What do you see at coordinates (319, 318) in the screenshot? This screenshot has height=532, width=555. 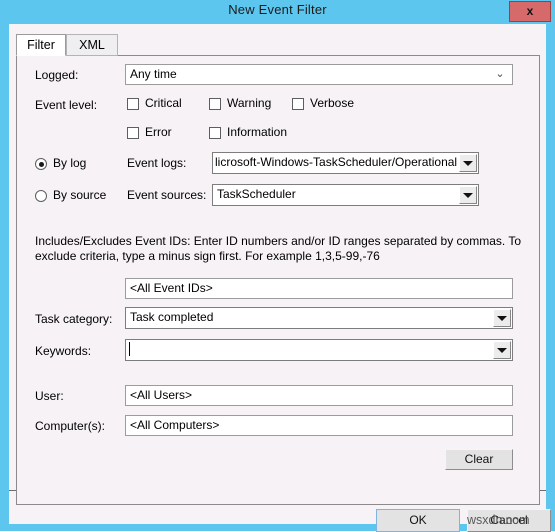 I see `task-category-combo: Task completed` at bounding box center [319, 318].